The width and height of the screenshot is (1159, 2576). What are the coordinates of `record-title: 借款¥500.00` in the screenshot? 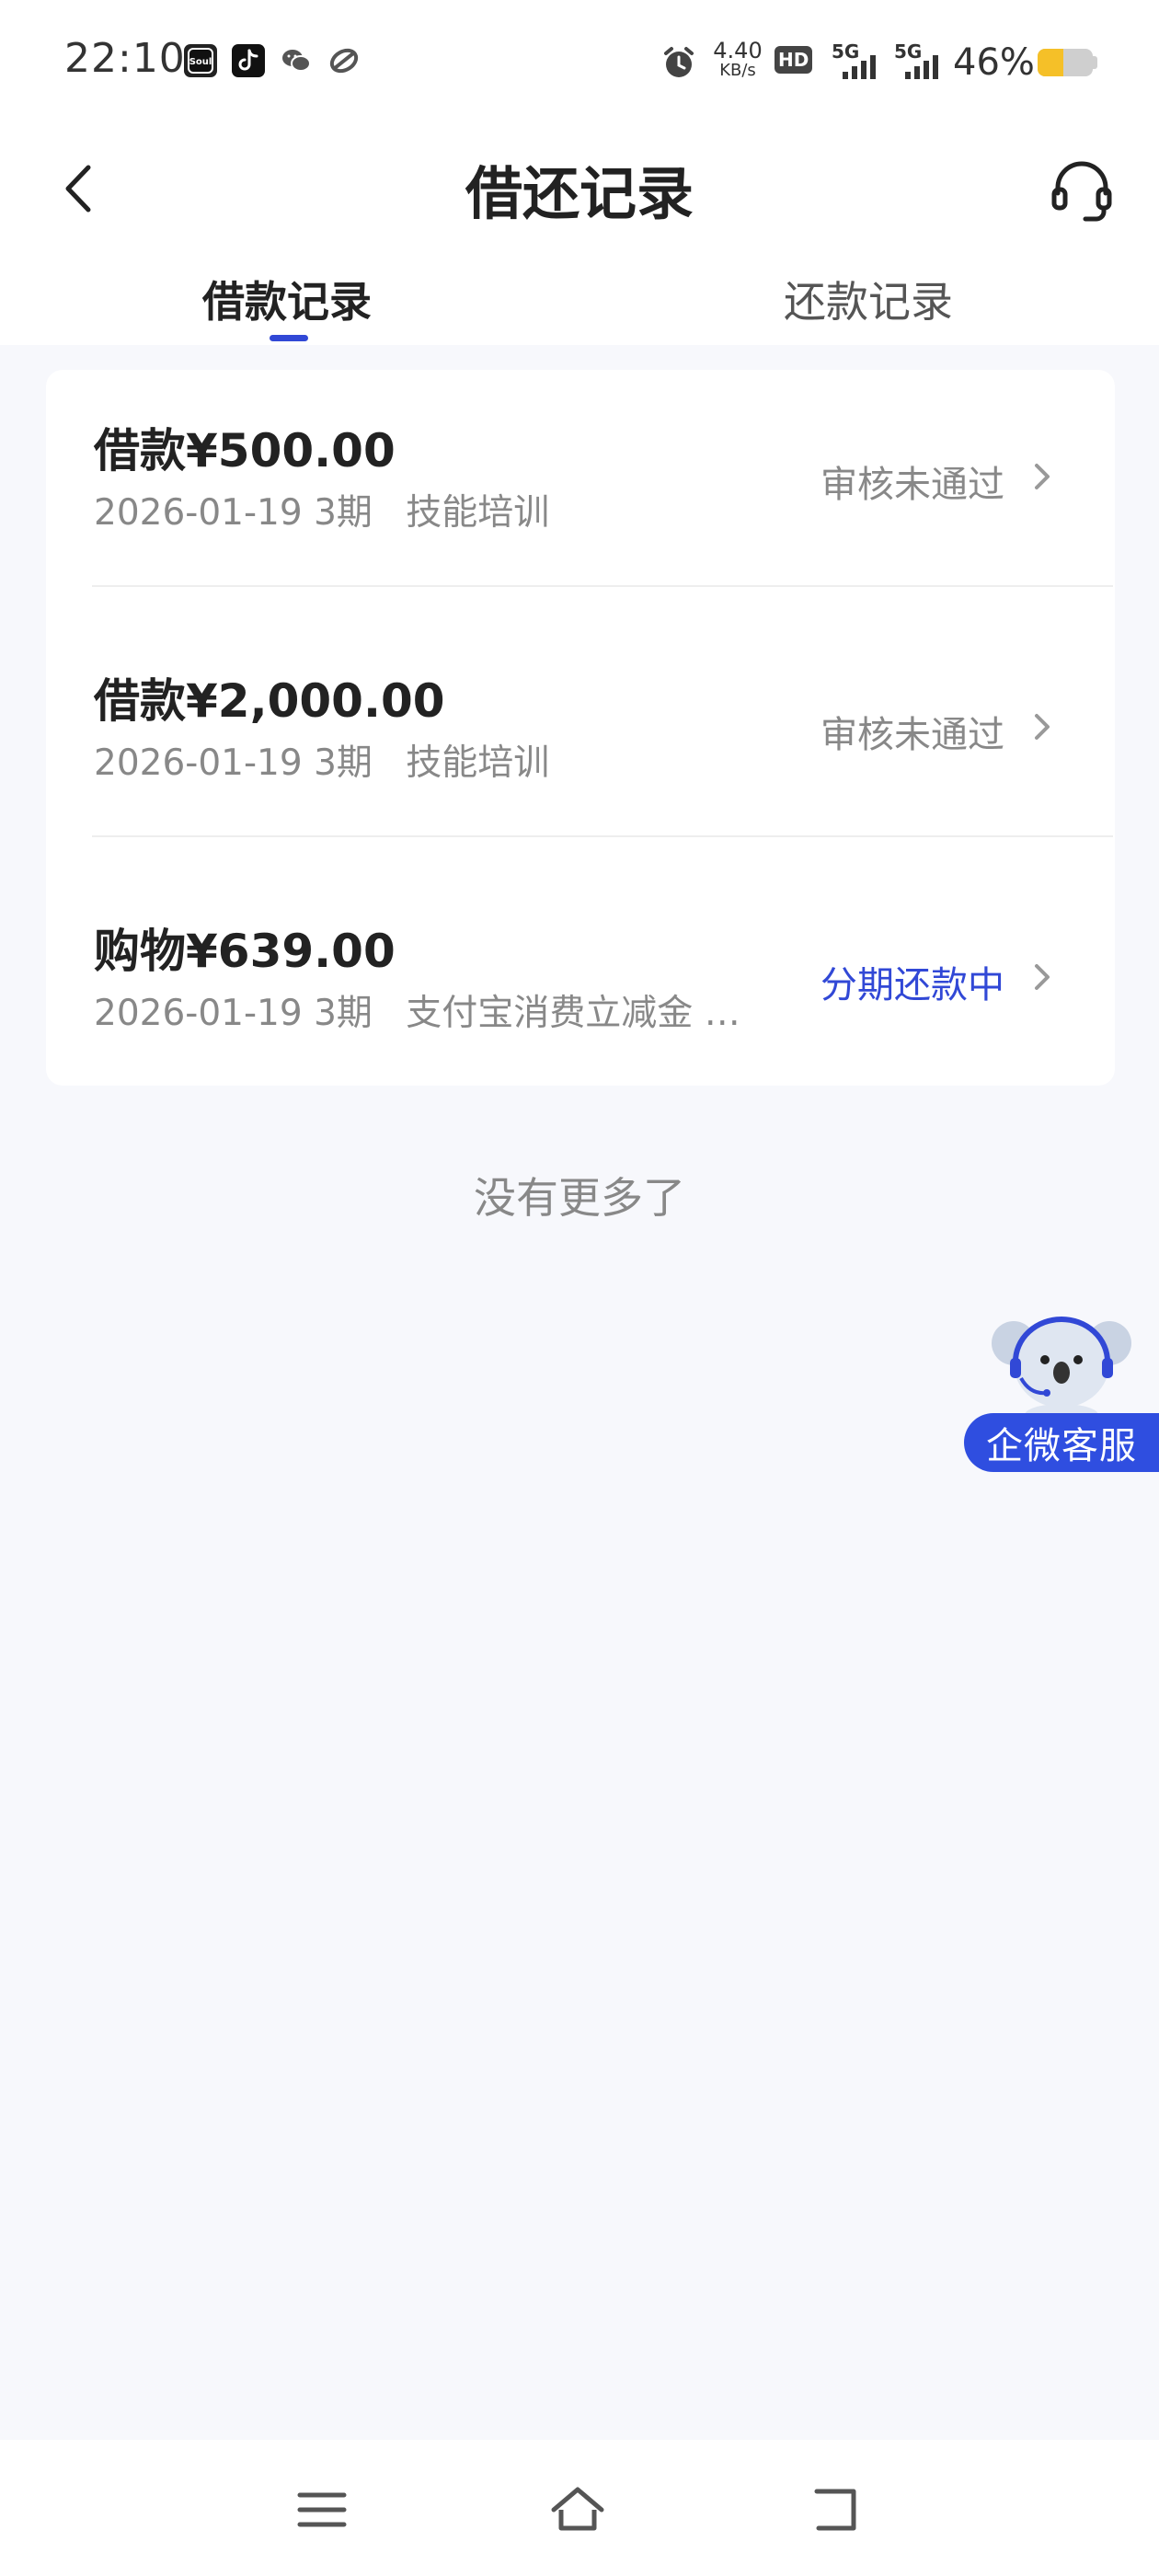 It's located at (245, 450).